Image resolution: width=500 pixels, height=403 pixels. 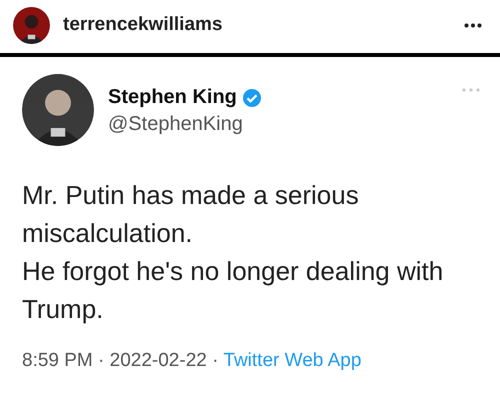 What do you see at coordinates (233, 290) in the screenshot?
I see `tweet-text: He forgot he's no longer dealing with Trump.` at bounding box center [233, 290].